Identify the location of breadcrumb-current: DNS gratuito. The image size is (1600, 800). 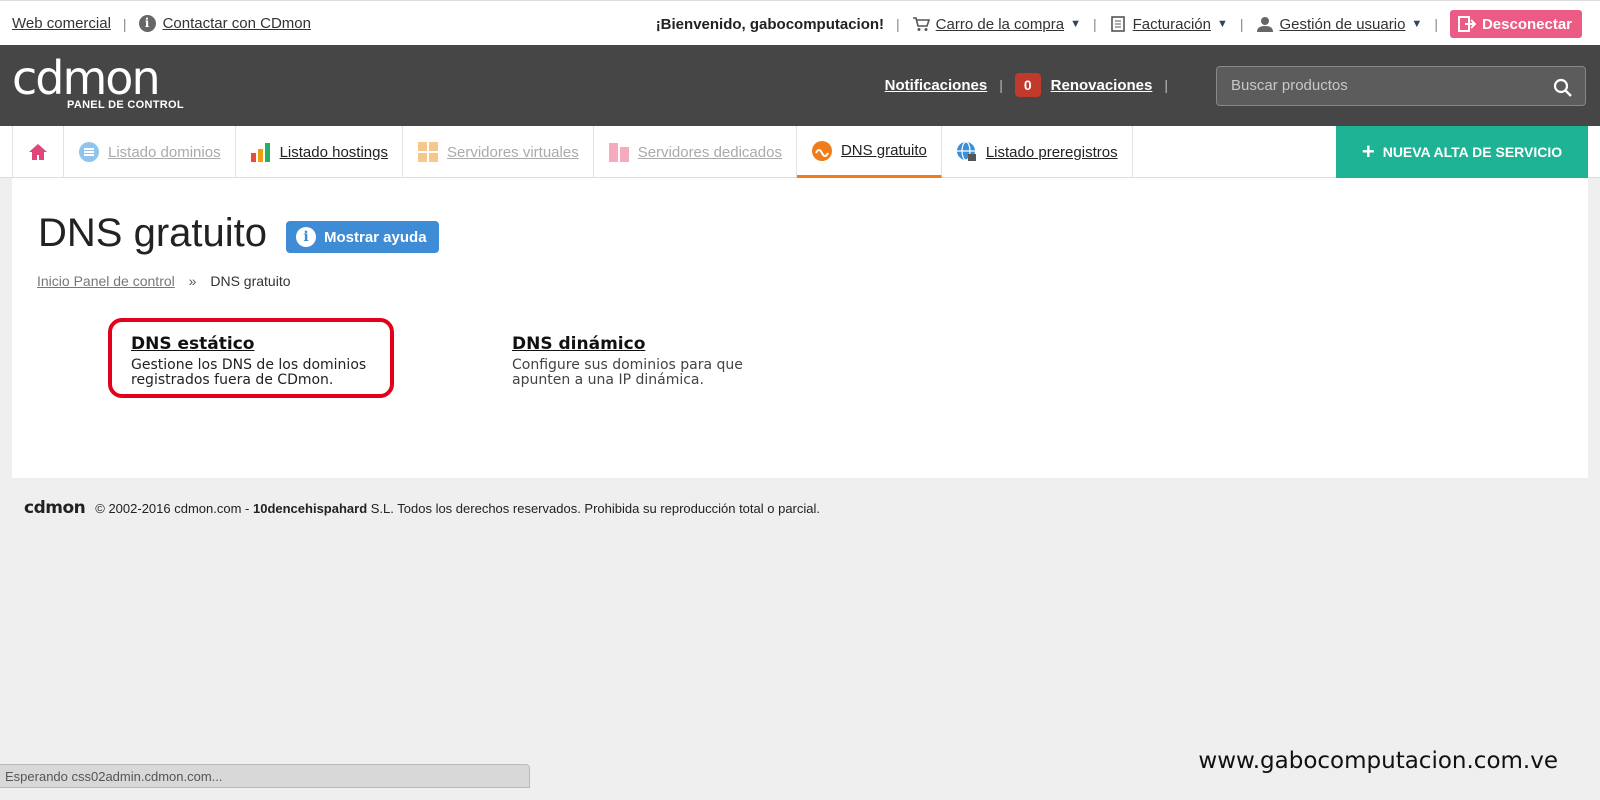
(250, 281).